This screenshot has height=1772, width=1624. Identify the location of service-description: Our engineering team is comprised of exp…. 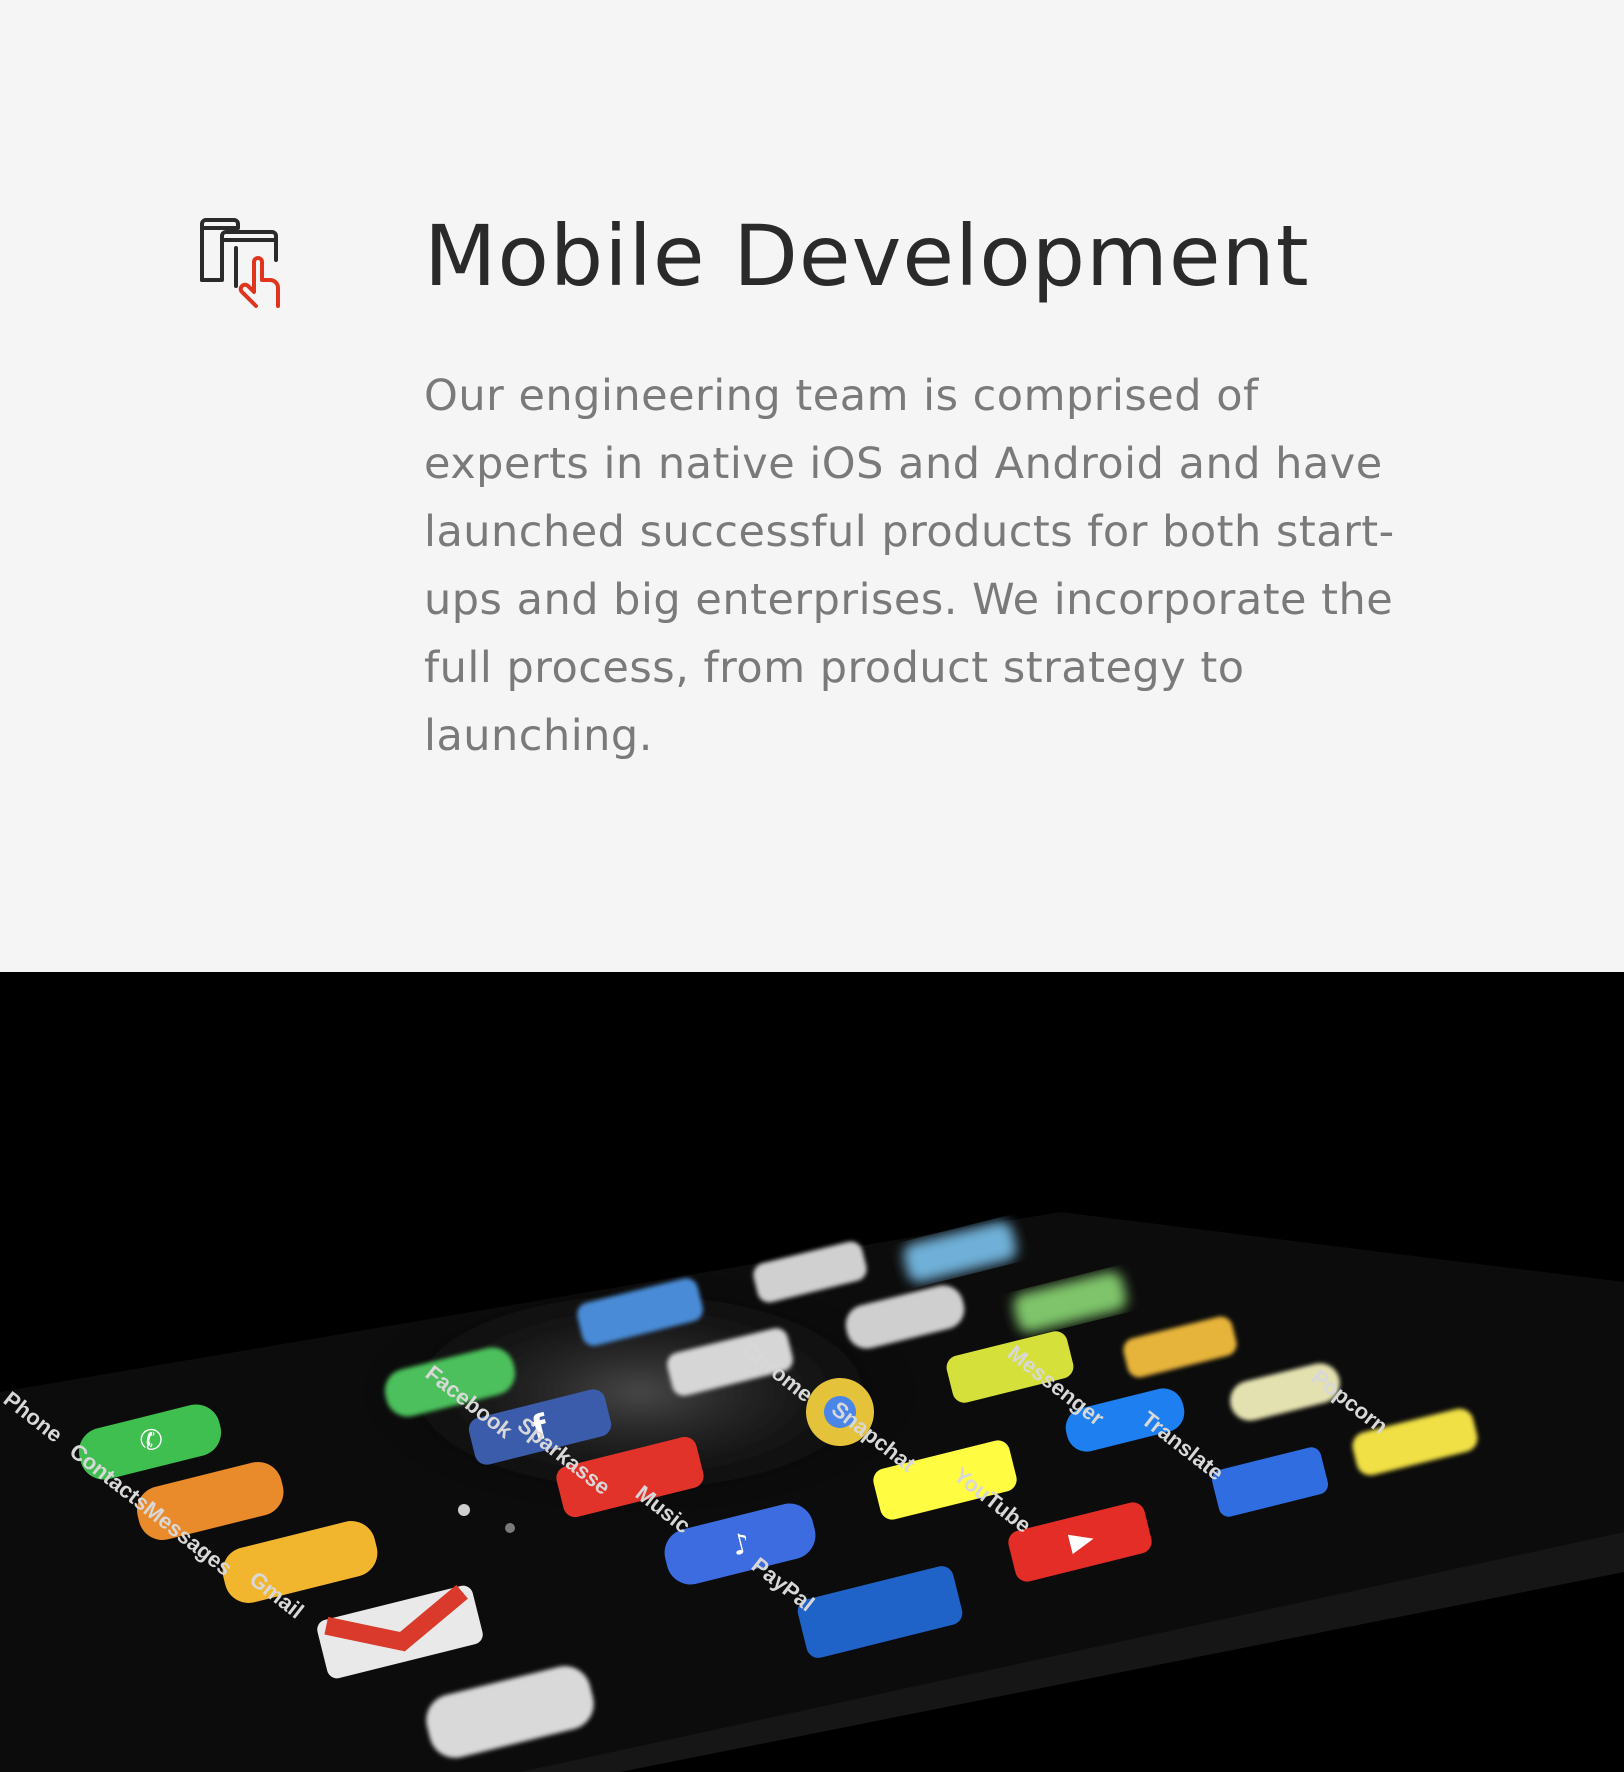
(909, 566).